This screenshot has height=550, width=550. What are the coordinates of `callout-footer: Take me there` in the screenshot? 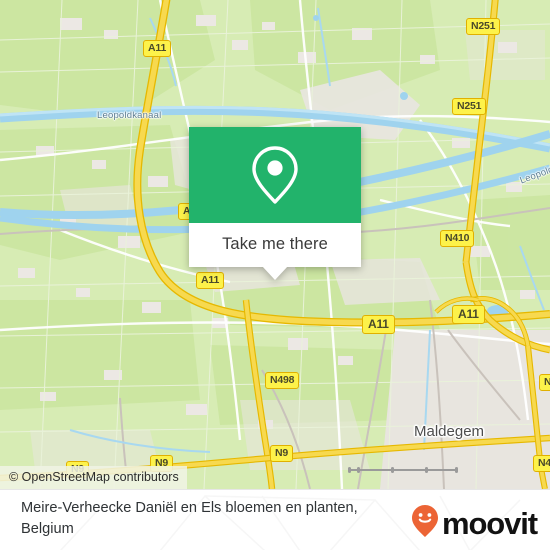 It's located at (275, 251).